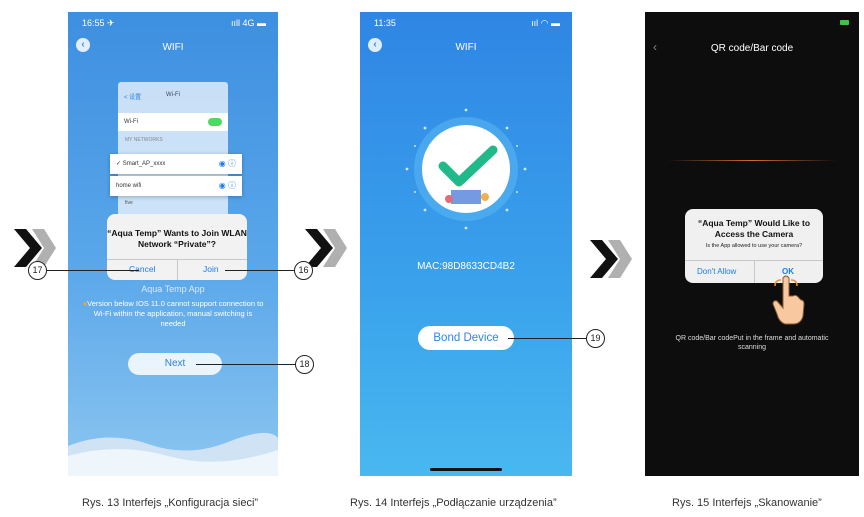 This screenshot has height=517, width=864. Describe the element at coordinates (170, 503) in the screenshot. I see `figure-caption: Rys. 13 Interfejs „Konfiguracja sieci”` at that location.